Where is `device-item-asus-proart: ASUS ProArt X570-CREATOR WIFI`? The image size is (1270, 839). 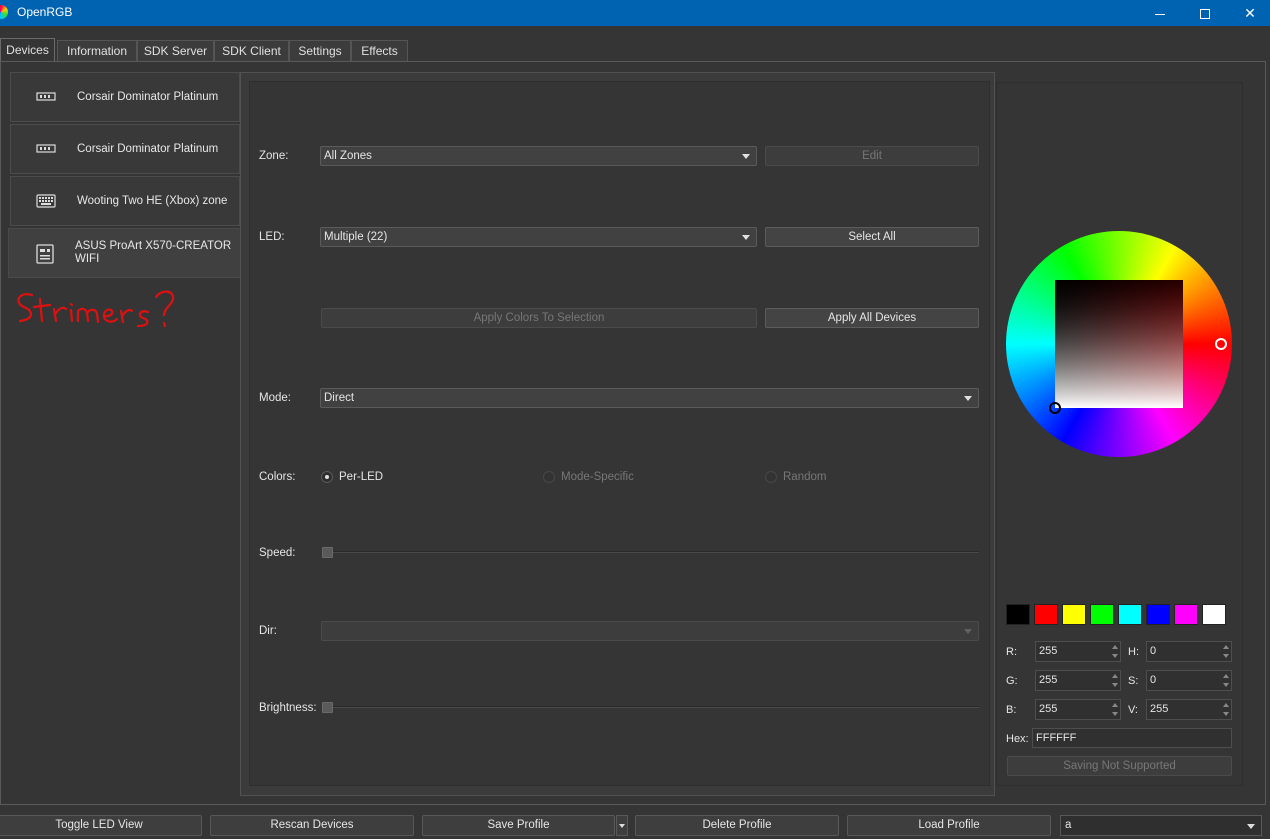 device-item-asus-proart: ASUS ProArt X570-CREATOR WIFI is located at coordinates (124, 253).